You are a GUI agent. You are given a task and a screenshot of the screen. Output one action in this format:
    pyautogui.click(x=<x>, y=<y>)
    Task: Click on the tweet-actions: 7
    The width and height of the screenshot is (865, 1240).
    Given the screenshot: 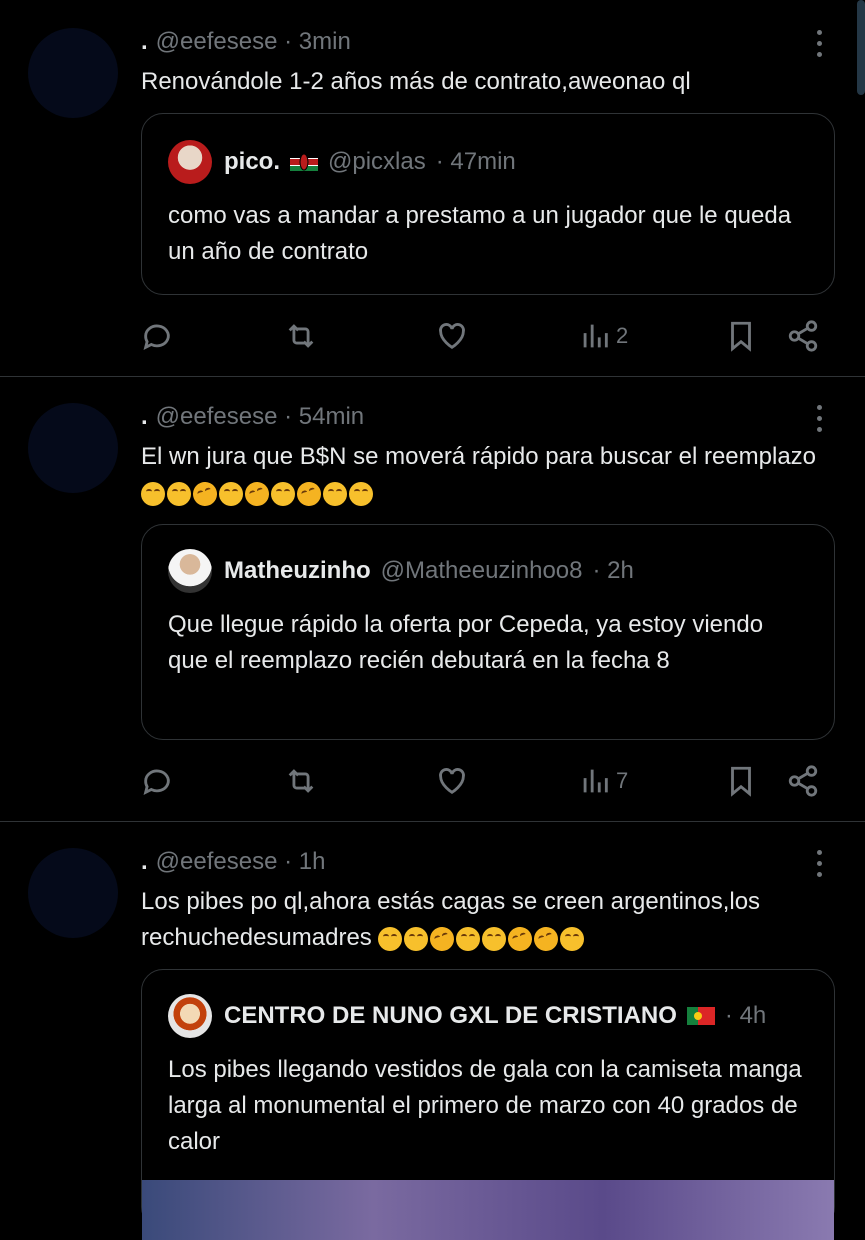 What is the action you would take?
    pyautogui.click(x=485, y=781)
    